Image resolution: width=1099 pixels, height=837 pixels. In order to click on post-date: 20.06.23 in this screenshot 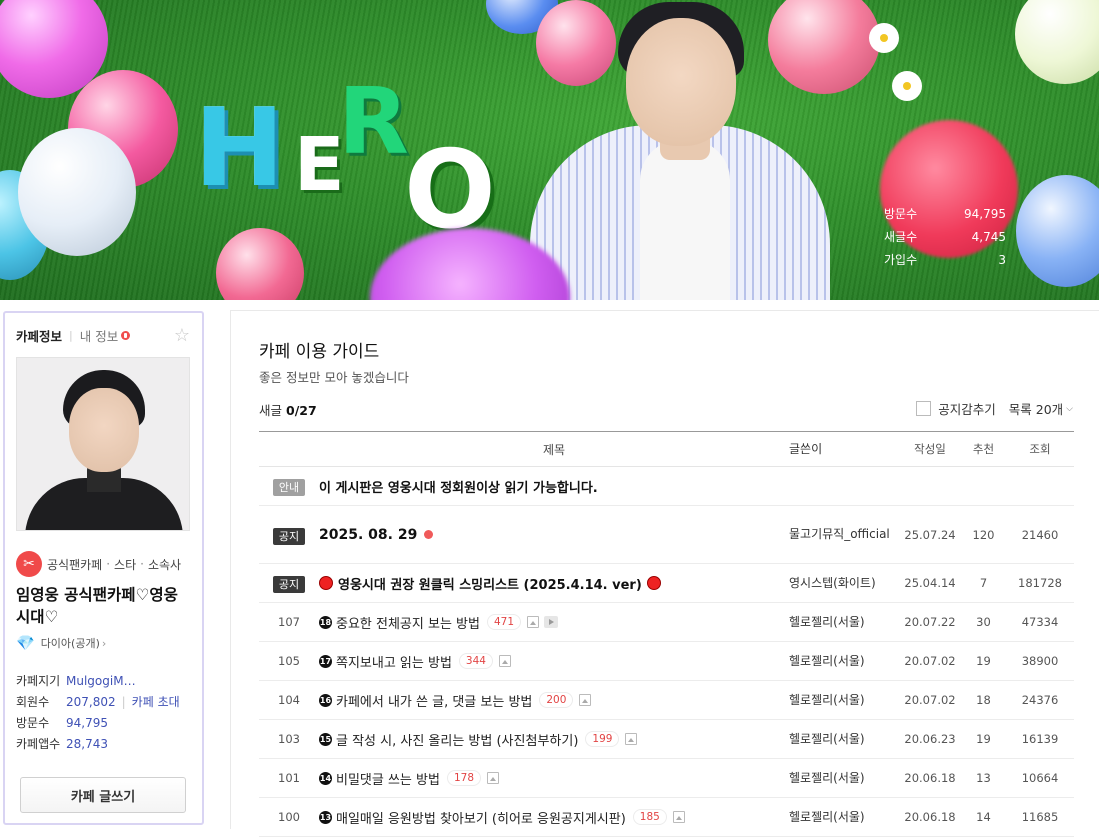, I will do `click(930, 739)`.